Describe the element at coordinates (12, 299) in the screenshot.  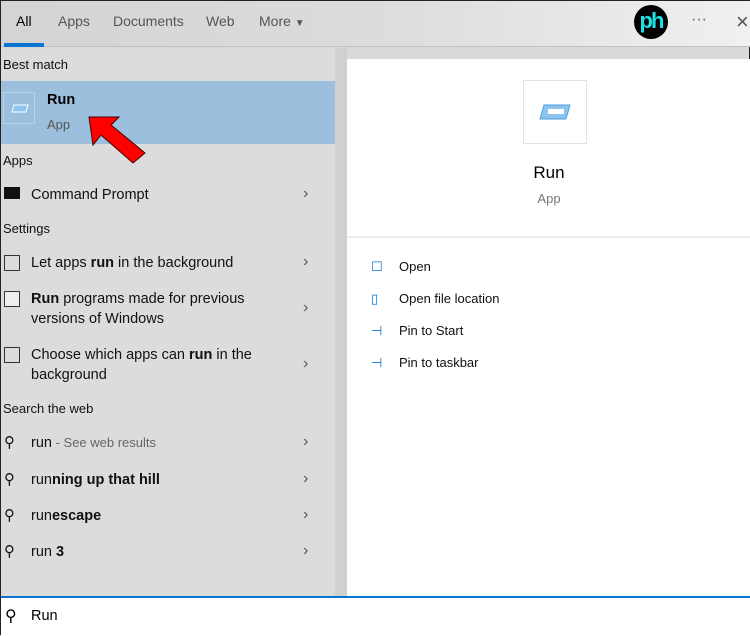
I see `compatibility-icon` at that location.